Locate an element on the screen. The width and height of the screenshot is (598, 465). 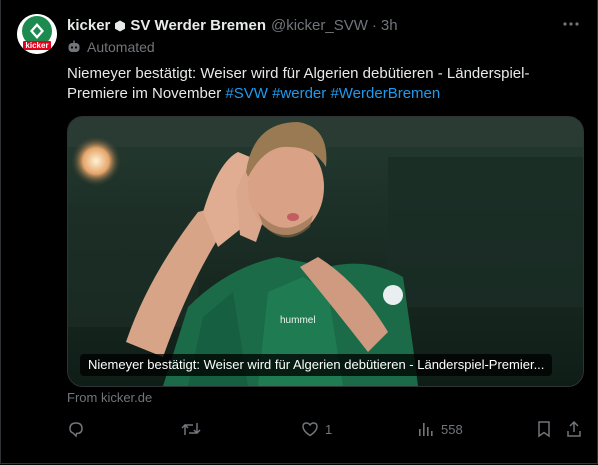
automated-text: Automated is located at coordinates (121, 47).